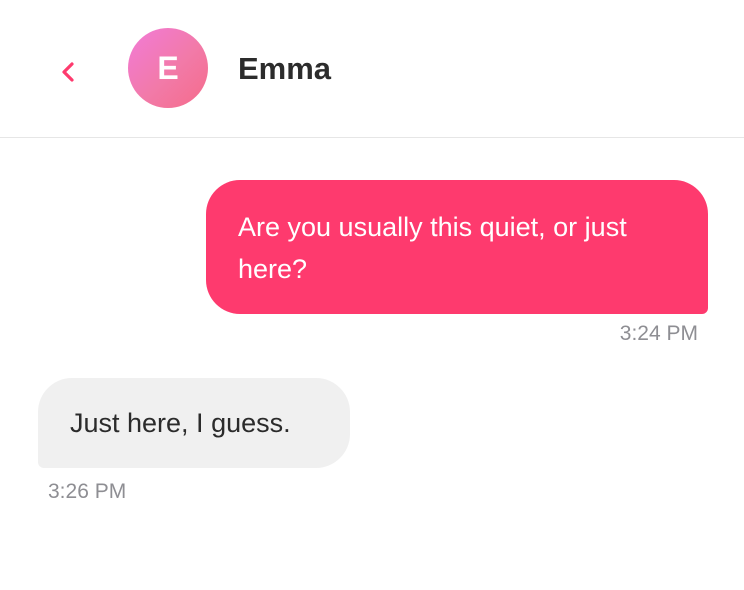 This screenshot has width=744, height=590. Describe the element at coordinates (658, 333) in the screenshot. I see `message-timestamp: 3:24 PM` at that location.